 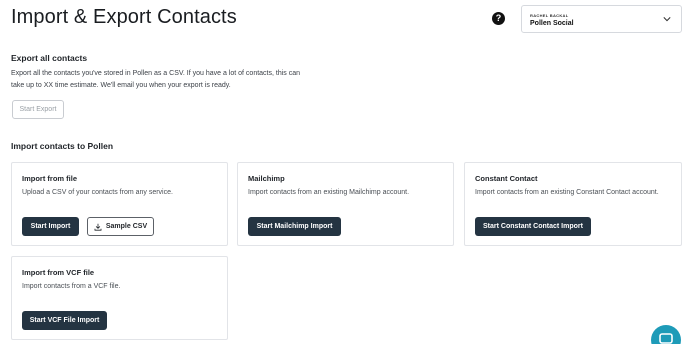 What do you see at coordinates (38, 109) in the screenshot?
I see `start-export-button: Start Export` at bounding box center [38, 109].